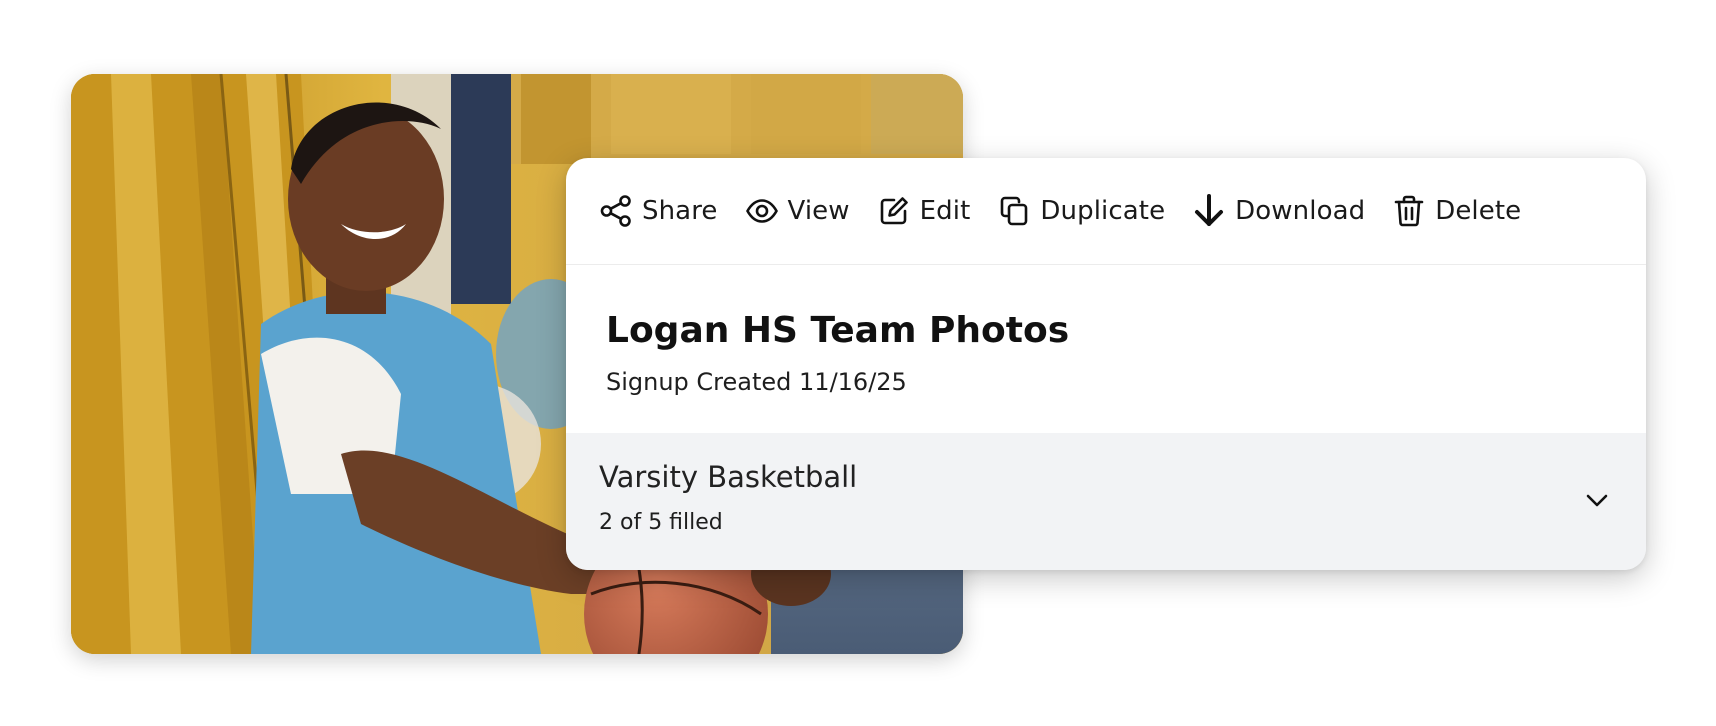  I want to click on group-filled-count: 2 of 5 filled, so click(661, 522).